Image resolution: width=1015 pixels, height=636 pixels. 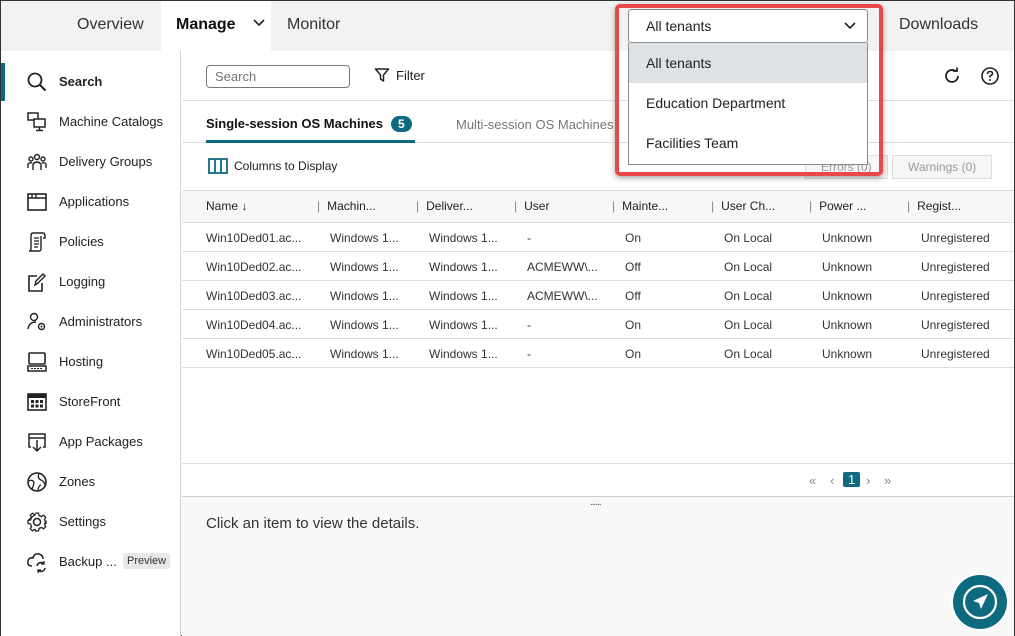 What do you see at coordinates (90, 442) in the screenshot?
I see `sidebar-item-app-packages: App Packages` at bounding box center [90, 442].